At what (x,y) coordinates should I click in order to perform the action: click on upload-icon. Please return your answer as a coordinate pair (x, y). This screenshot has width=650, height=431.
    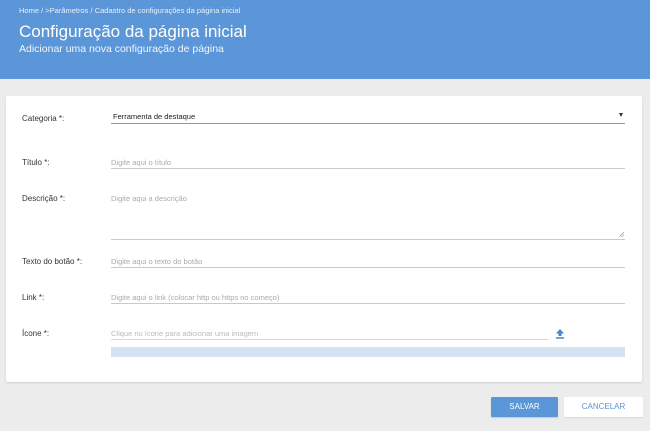
    Looking at the image, I should click on (560, 334).